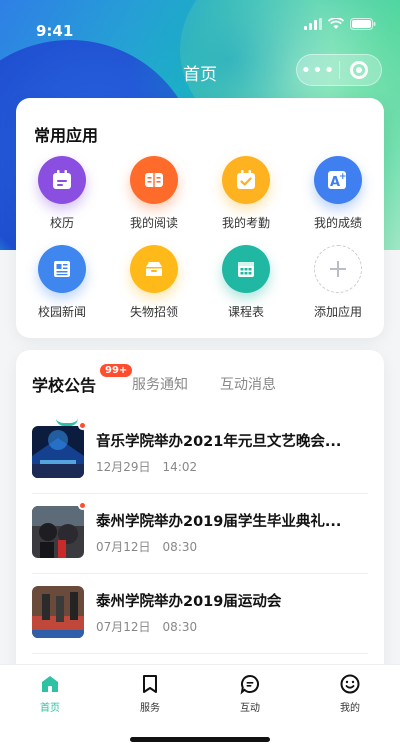 This screenshot has width=400, height=750. Describe the element at coordinates (154, 180) in the screenshot. I see `book-icon` at that location.